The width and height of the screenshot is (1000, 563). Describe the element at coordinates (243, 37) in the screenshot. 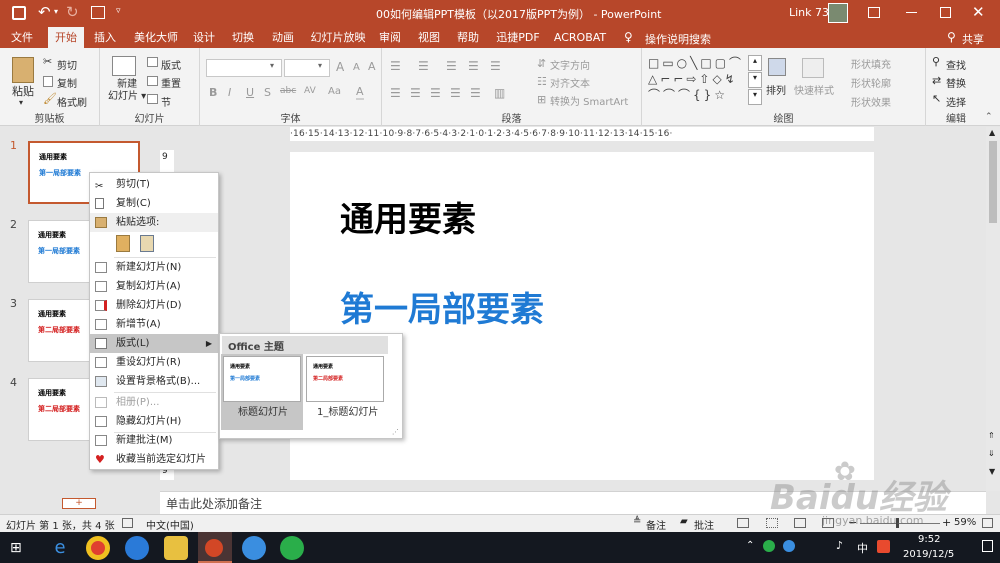

I see `tab-transitions: 切换` at that location.